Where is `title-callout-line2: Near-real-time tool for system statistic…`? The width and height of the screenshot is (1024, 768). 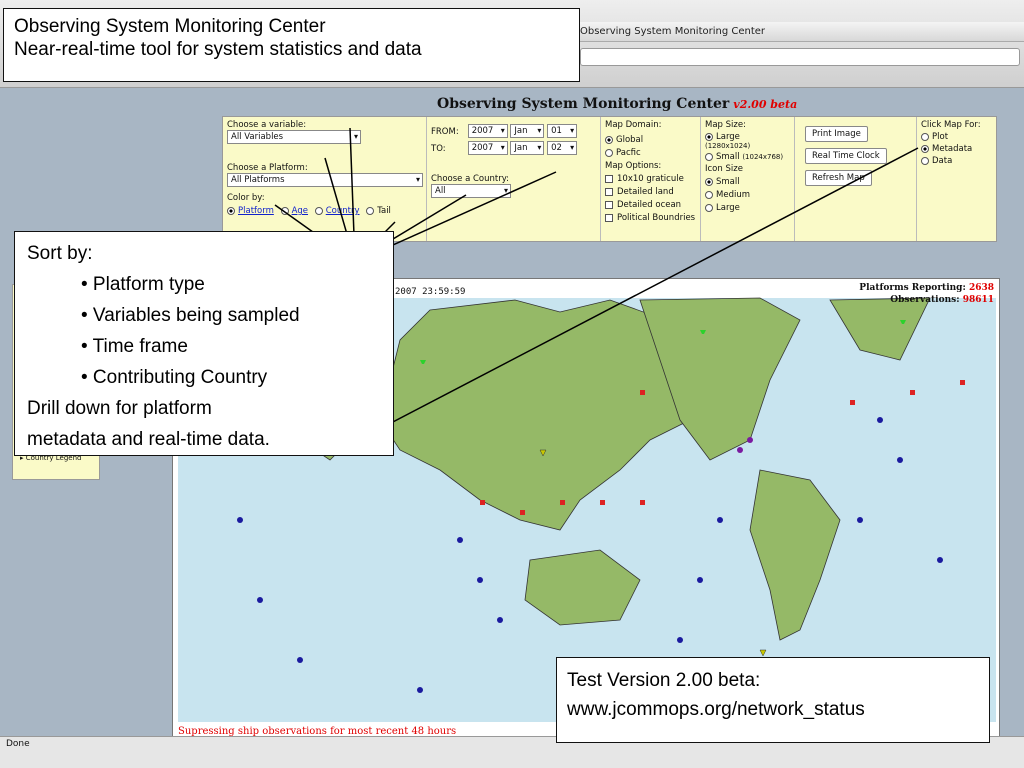
title-callout-line2: Near-real-time tool for system statistic… is located at coordinates (218, 49).